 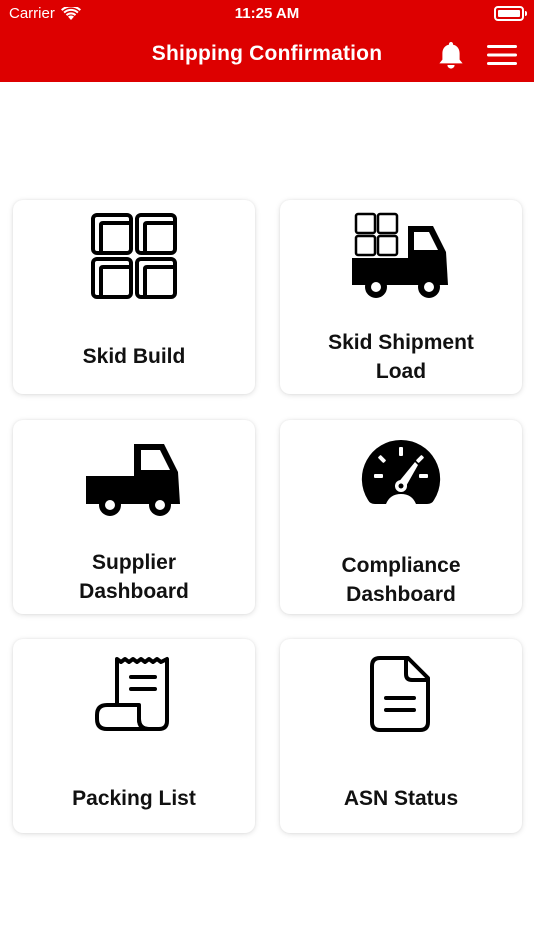 I want to click on compliance-dashboard-tile: Compliance Dashboard, so click(x=401, y=517).